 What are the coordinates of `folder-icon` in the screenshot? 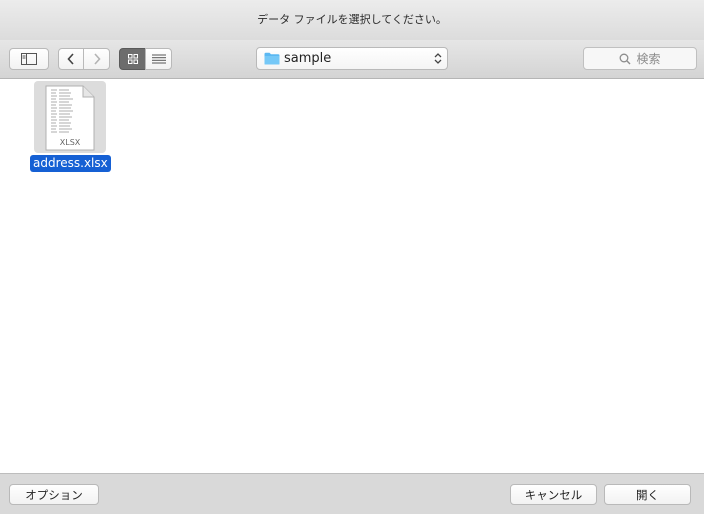 It's located at (272, 58).